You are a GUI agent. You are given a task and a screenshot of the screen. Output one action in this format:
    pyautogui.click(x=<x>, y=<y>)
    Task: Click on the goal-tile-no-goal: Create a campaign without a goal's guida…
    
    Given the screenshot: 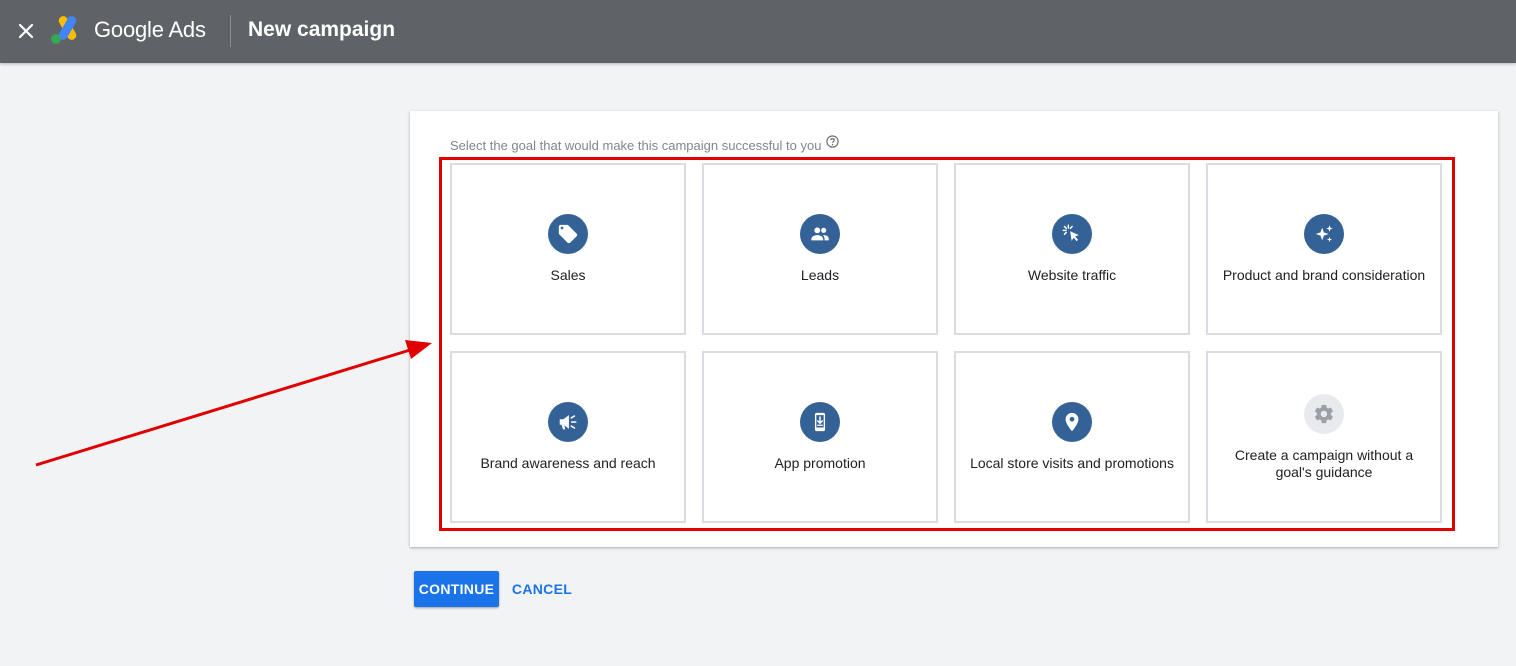 What is the action you would take?
    pyautogui.click(x=1324, y=437)
    